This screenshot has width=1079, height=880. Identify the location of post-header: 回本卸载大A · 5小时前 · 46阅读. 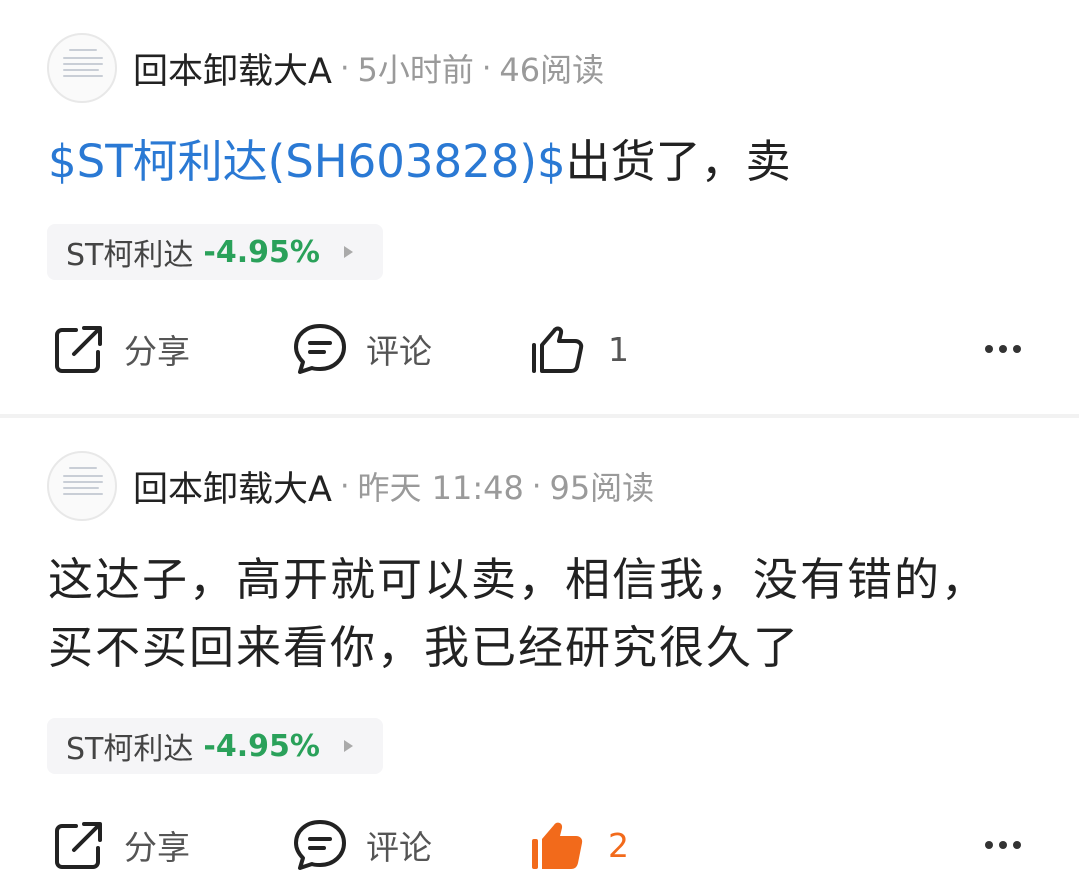
(325, 68).